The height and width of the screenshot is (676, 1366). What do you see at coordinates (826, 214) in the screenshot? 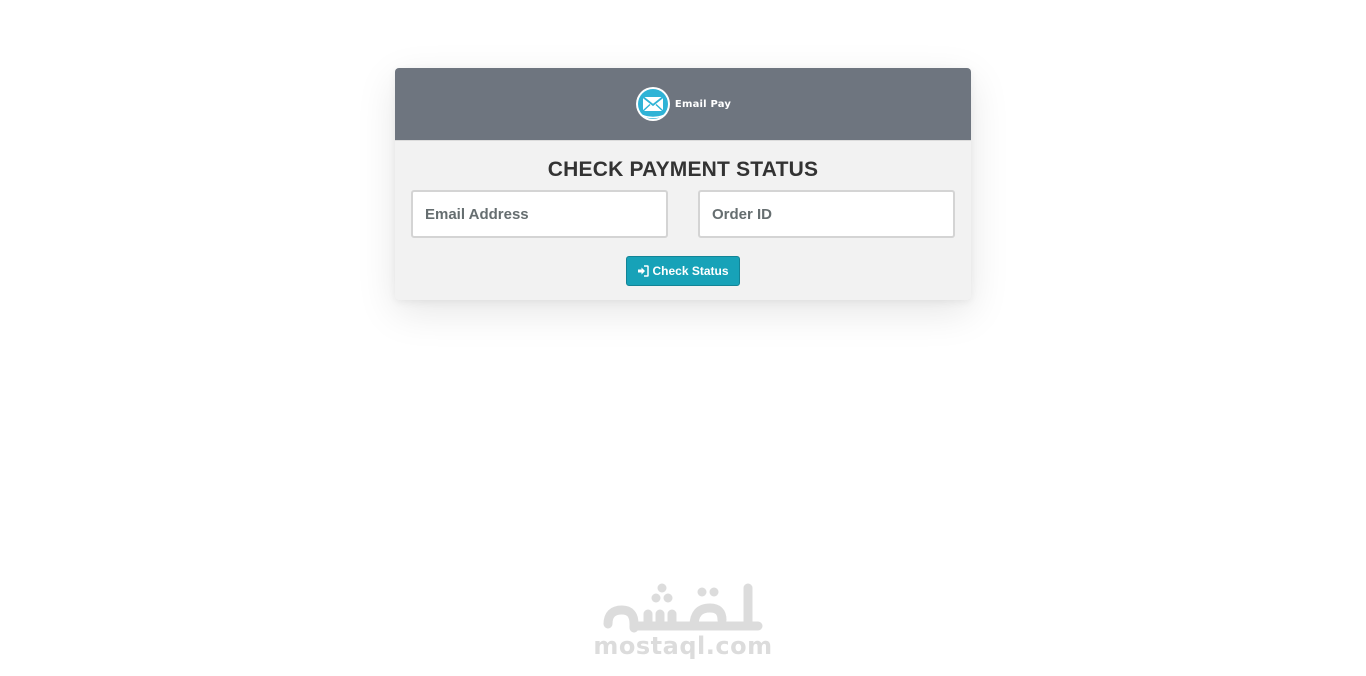
I see `order-id-field` at bounding box center [826, 214].